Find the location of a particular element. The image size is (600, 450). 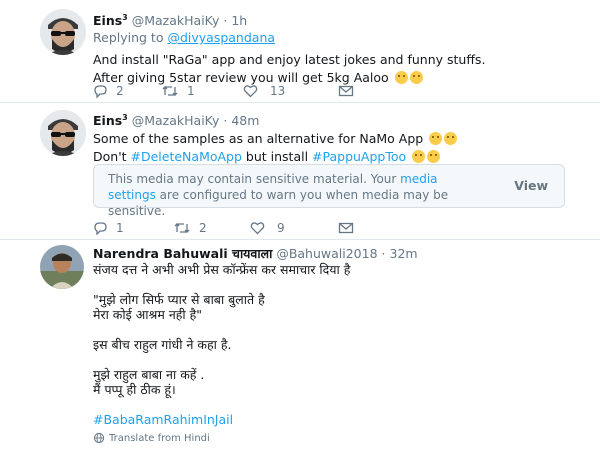

retweet-button: 1 is located at coordinates (178, 91).